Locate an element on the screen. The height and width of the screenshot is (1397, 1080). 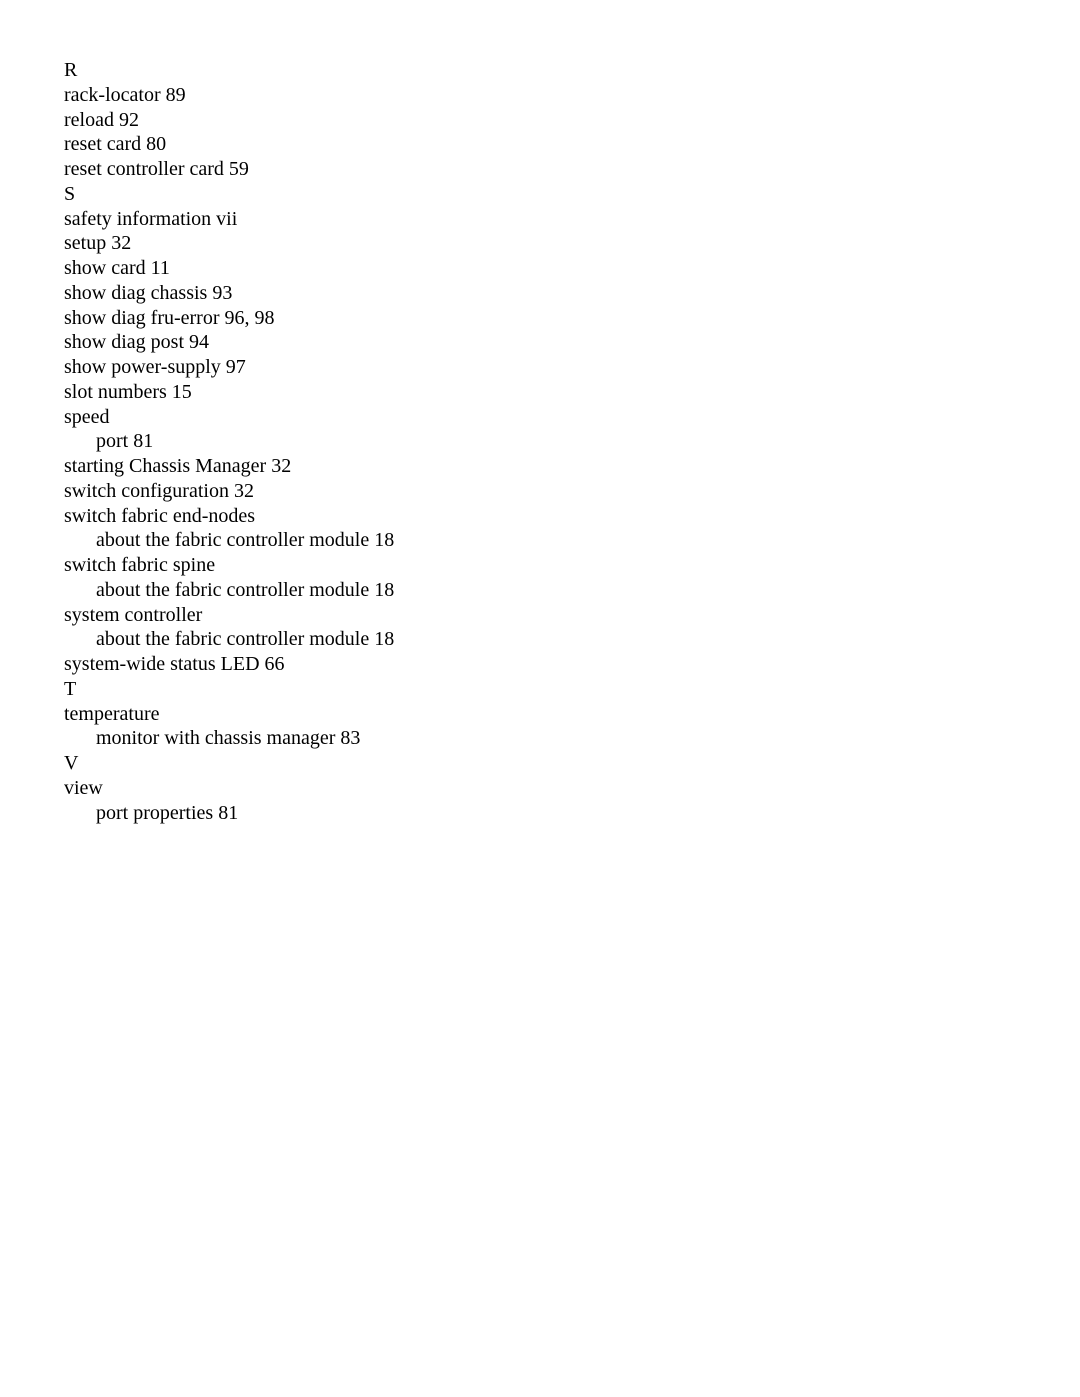
index-entry: system-wide status LED 66 is located at coordinates (174, 664).